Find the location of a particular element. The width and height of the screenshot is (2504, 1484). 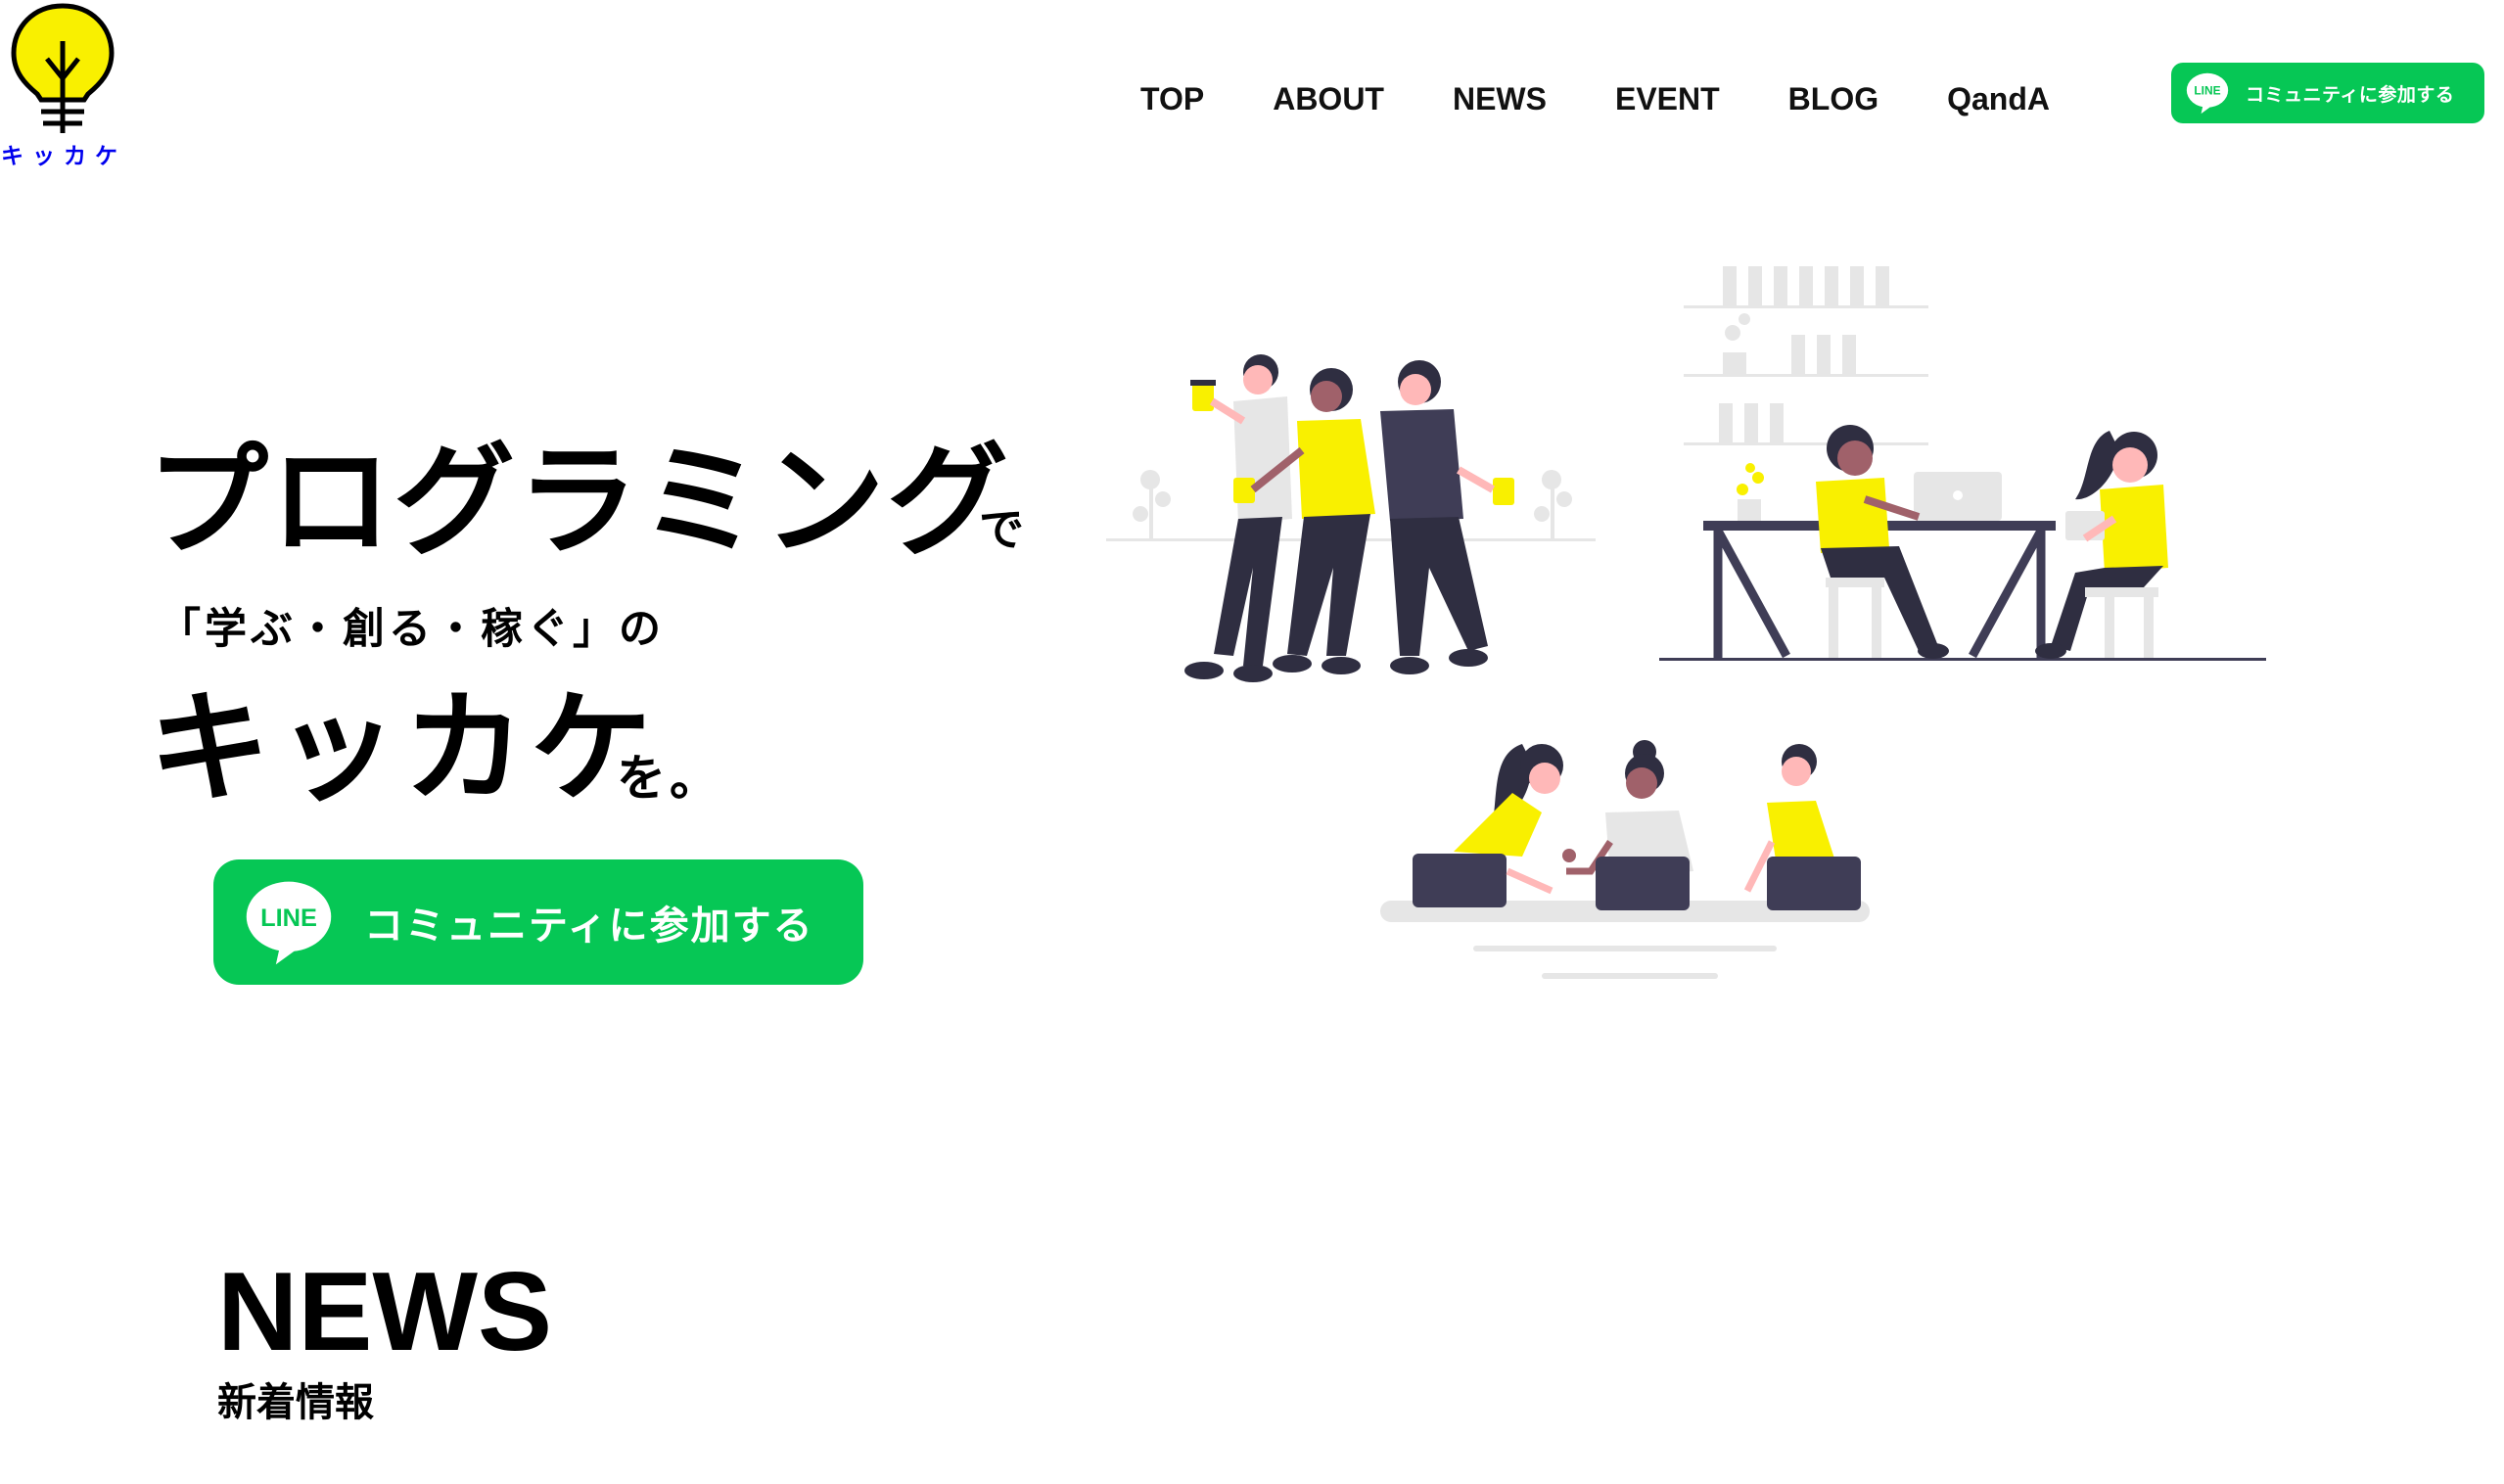

header-join-community-button: LINE コミュニティに参加する is located at coordinates (2327, 93).